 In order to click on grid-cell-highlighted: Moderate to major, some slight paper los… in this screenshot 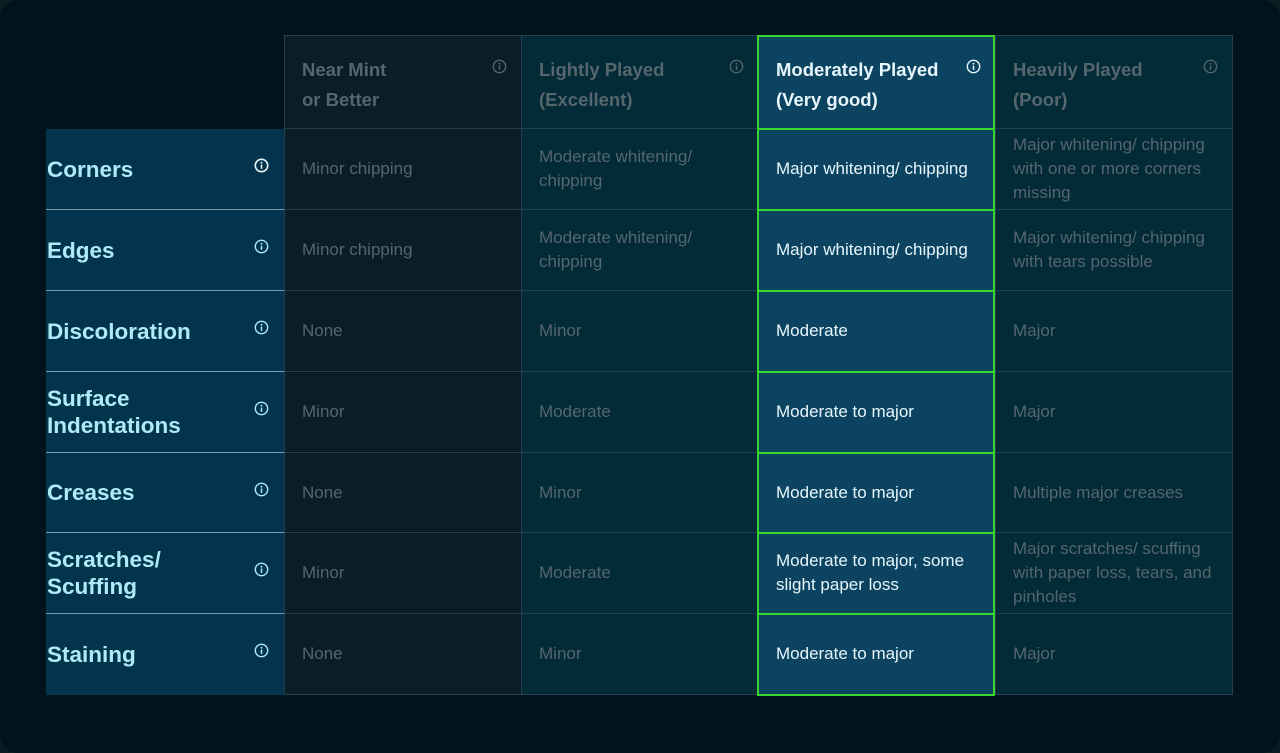, I will do `click(876, 573)`.